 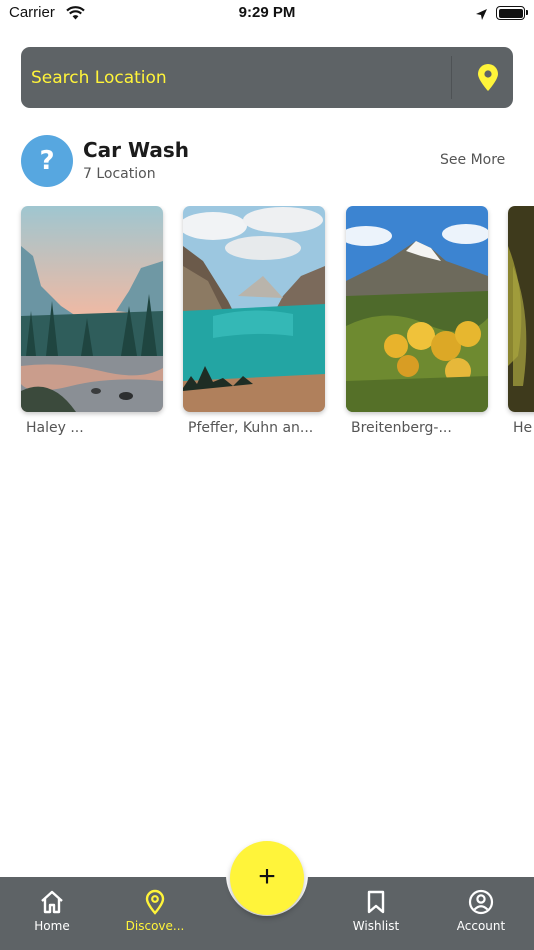 What do you see at coordinates (417, 309) in the screenshot?
I see `autumn-mountain-photo` at bounding box center [417, 309].